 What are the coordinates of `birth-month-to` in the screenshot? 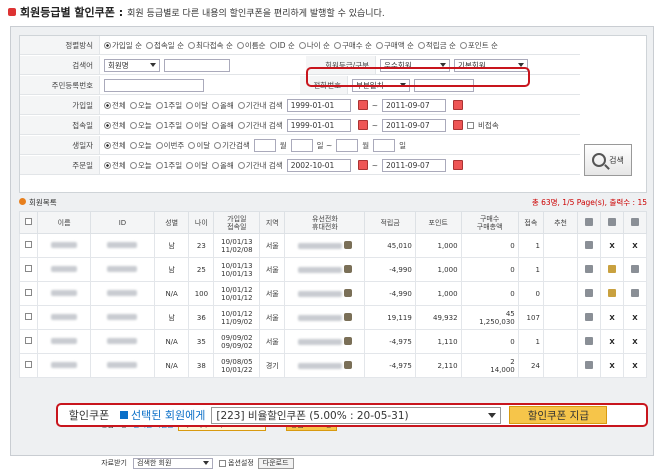 It's located at (347, 145).